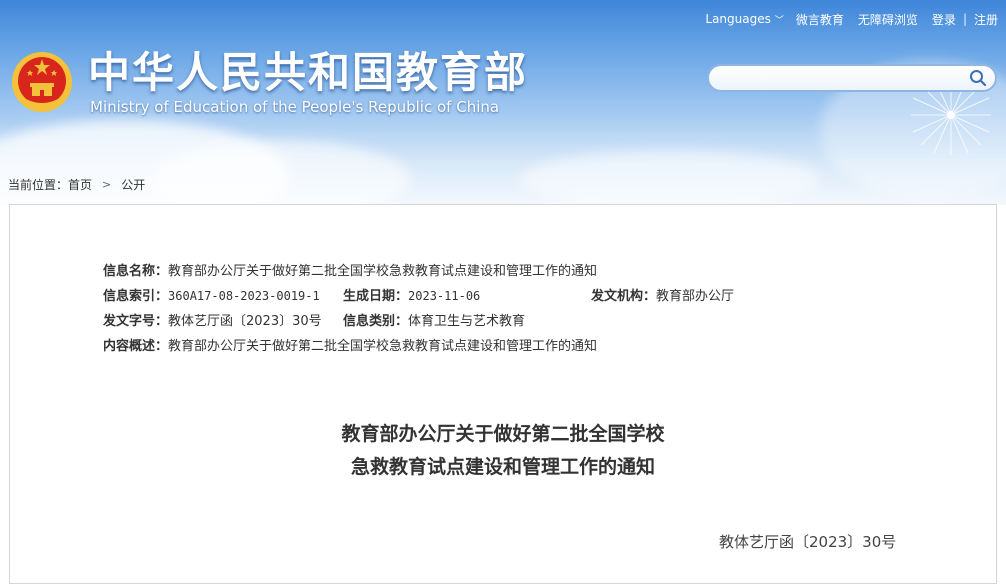  What do you see at coordinates (624, 296) in the screenshot?
I see `meta-label: 发文机构：` at bounding box center [624, 296].